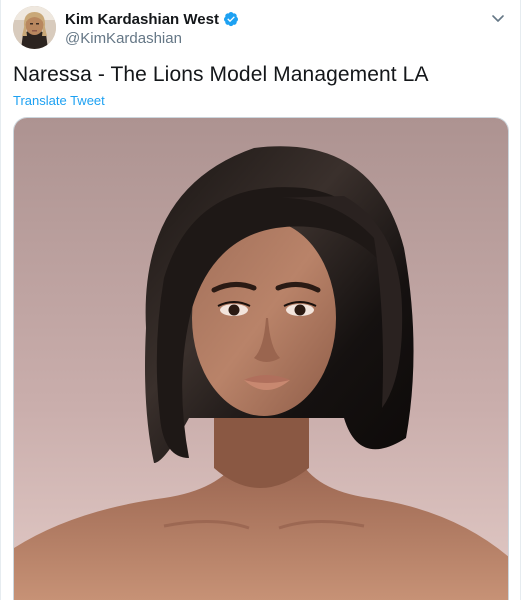  What do you see at coordinates (498, 18) in the screenshot?
I see `chevron-down-icon` at bounding box center [498, 18].